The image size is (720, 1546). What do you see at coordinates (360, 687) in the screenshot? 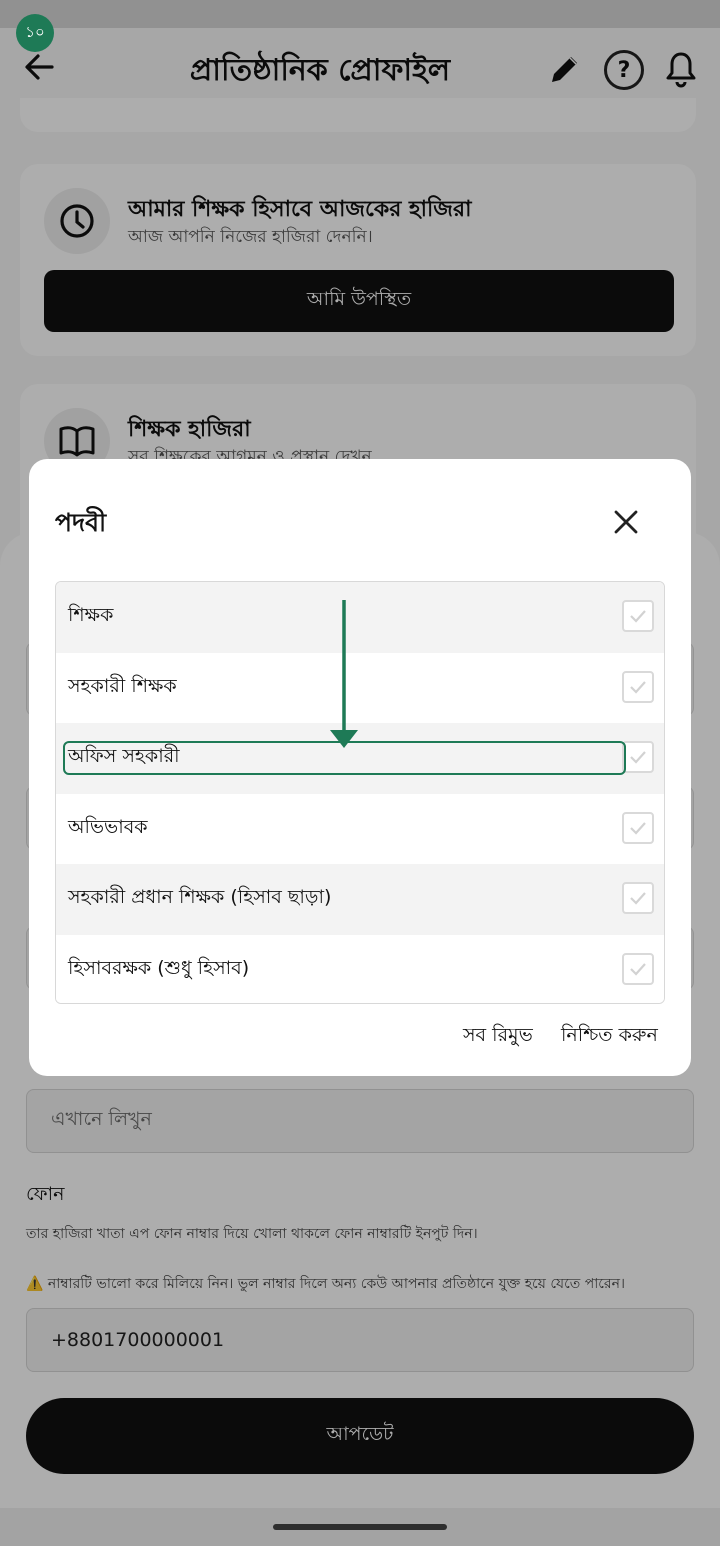
I see `option-assistant-teacher: সহকারী শিক্ষক` at bounding box center [360, 687].